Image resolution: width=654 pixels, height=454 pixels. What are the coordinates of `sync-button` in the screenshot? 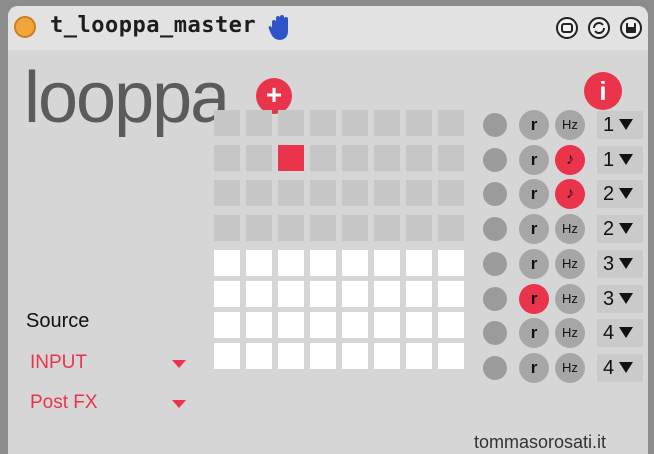 It's located at (599, 28).